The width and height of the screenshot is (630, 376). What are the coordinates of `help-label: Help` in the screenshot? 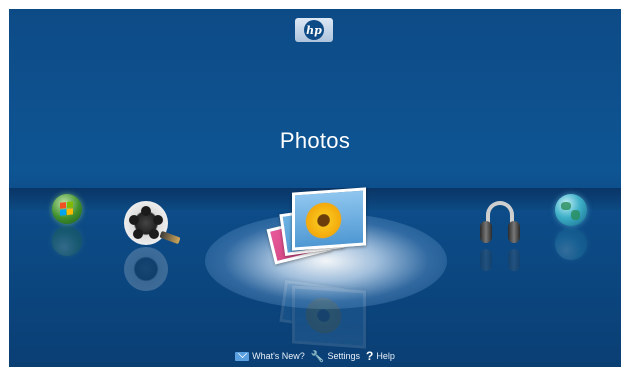 It's located at (385, 356).